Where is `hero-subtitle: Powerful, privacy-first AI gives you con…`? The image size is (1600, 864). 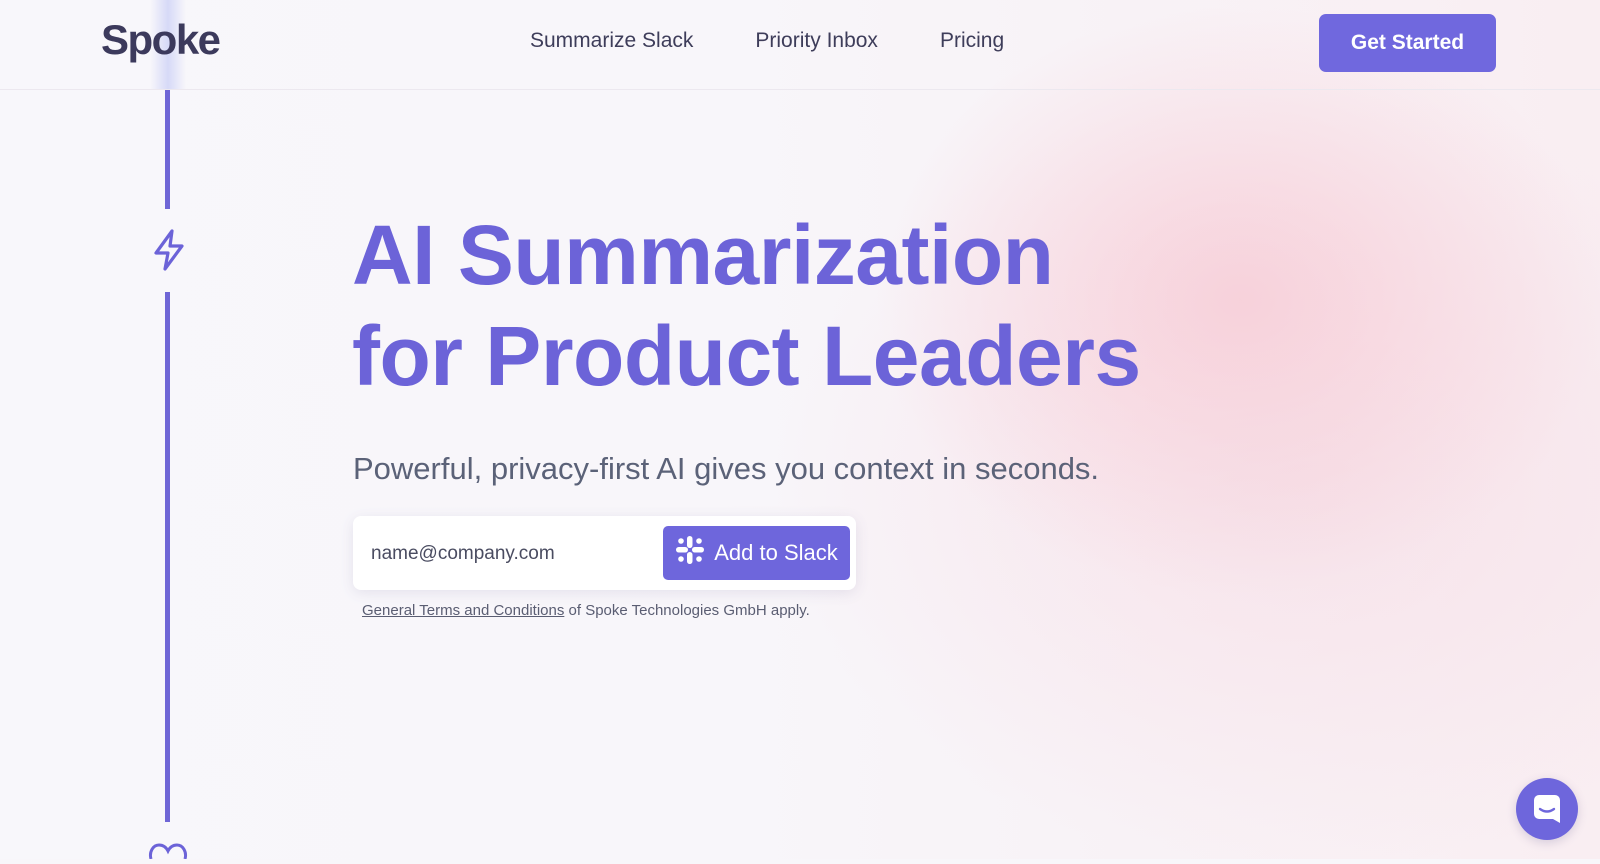
hero-subtitle: Powerful, privacy-first AI gives you con… is located at coordinates (726, 468).